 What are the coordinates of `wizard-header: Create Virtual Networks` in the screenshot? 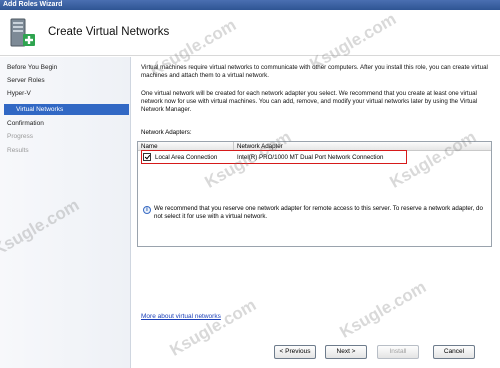 It's located at (250, 33).